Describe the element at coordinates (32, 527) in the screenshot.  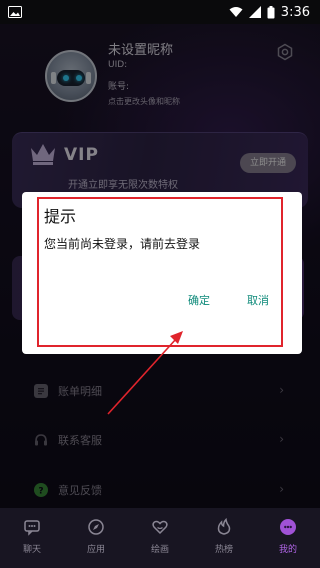
I see `chat-icon` at that location.